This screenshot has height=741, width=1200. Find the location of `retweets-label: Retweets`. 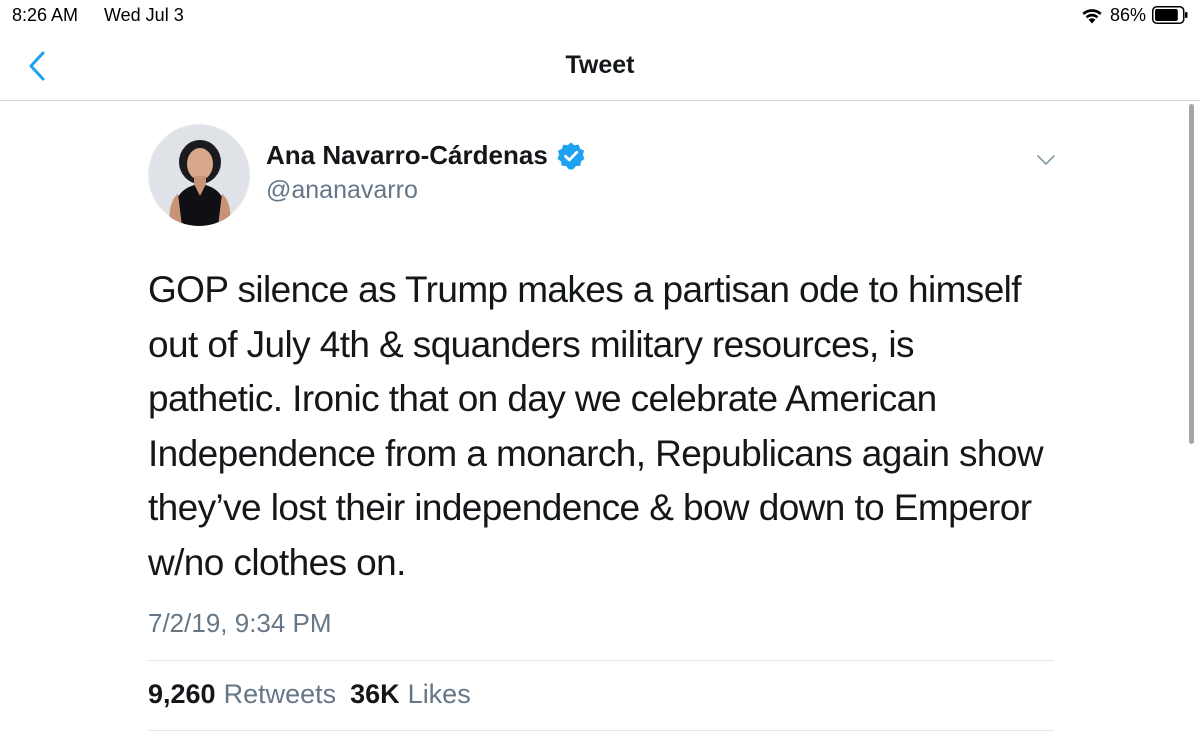

retweets-label: Retweets is located at coordinates (280, 694).